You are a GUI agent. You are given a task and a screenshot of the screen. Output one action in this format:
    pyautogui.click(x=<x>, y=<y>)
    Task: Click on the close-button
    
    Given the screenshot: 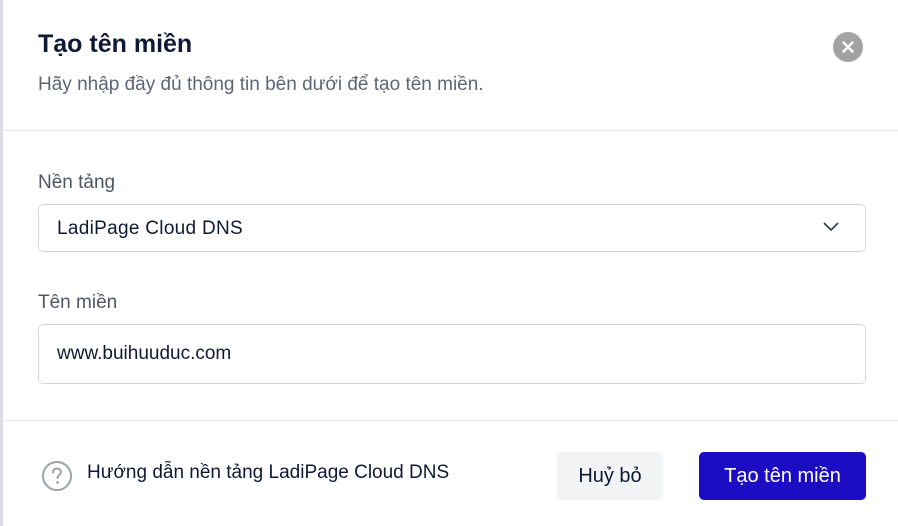 What is the action you would take?
    pyautogui.click(x=848, y=47)
    